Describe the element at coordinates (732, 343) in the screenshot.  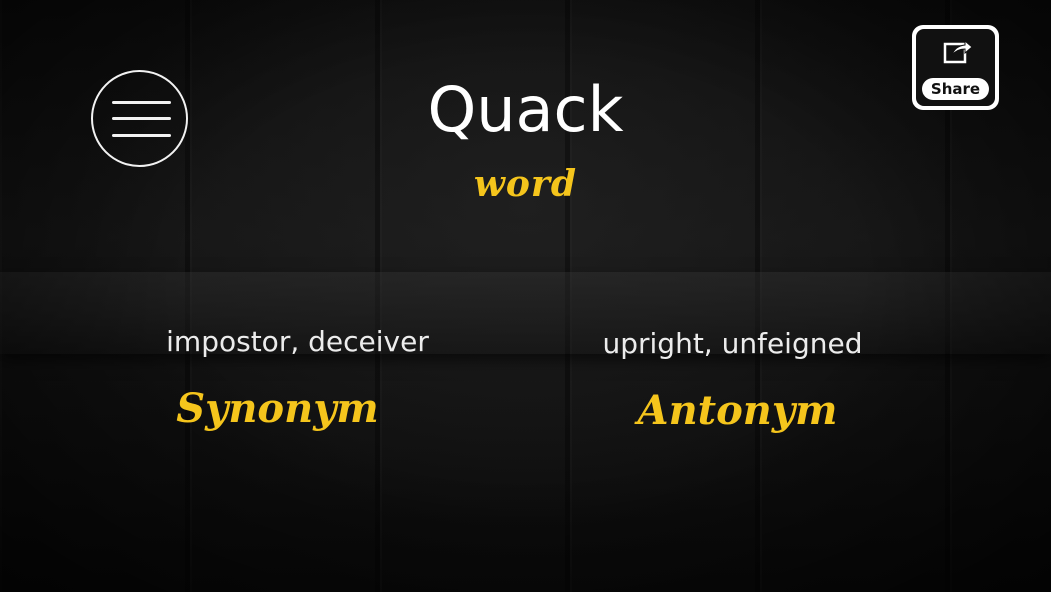
I see `antonym-text: upright, unfeigned` at that location.